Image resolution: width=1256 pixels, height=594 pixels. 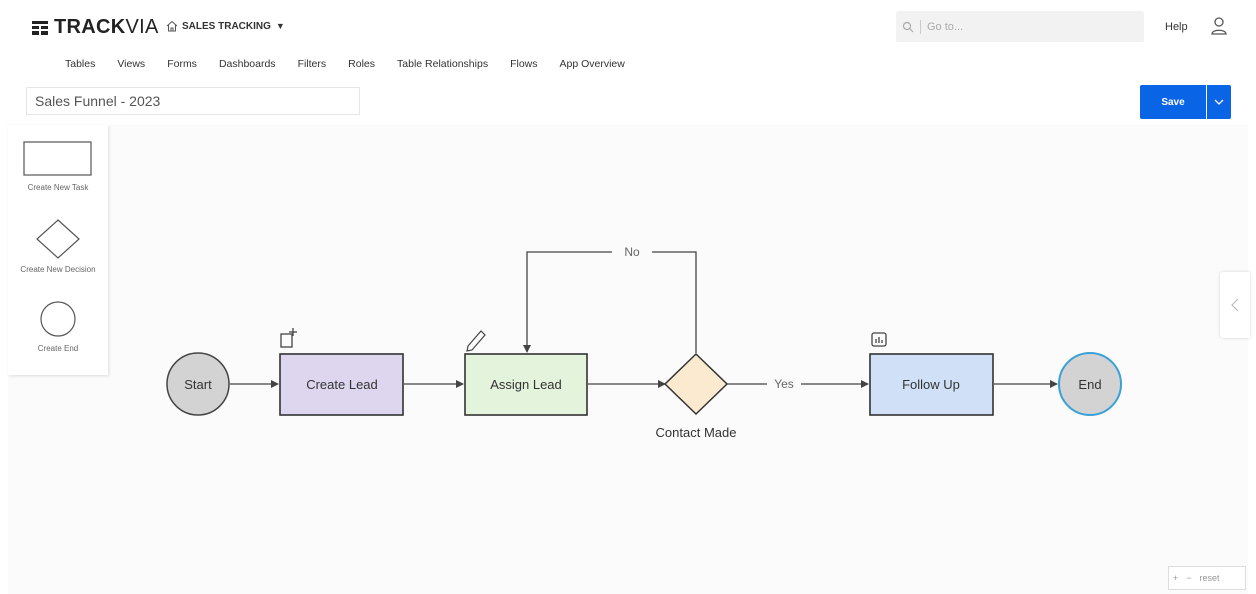 I want to click on zoom-controls: + − reset, so click(x=1207, y=578).